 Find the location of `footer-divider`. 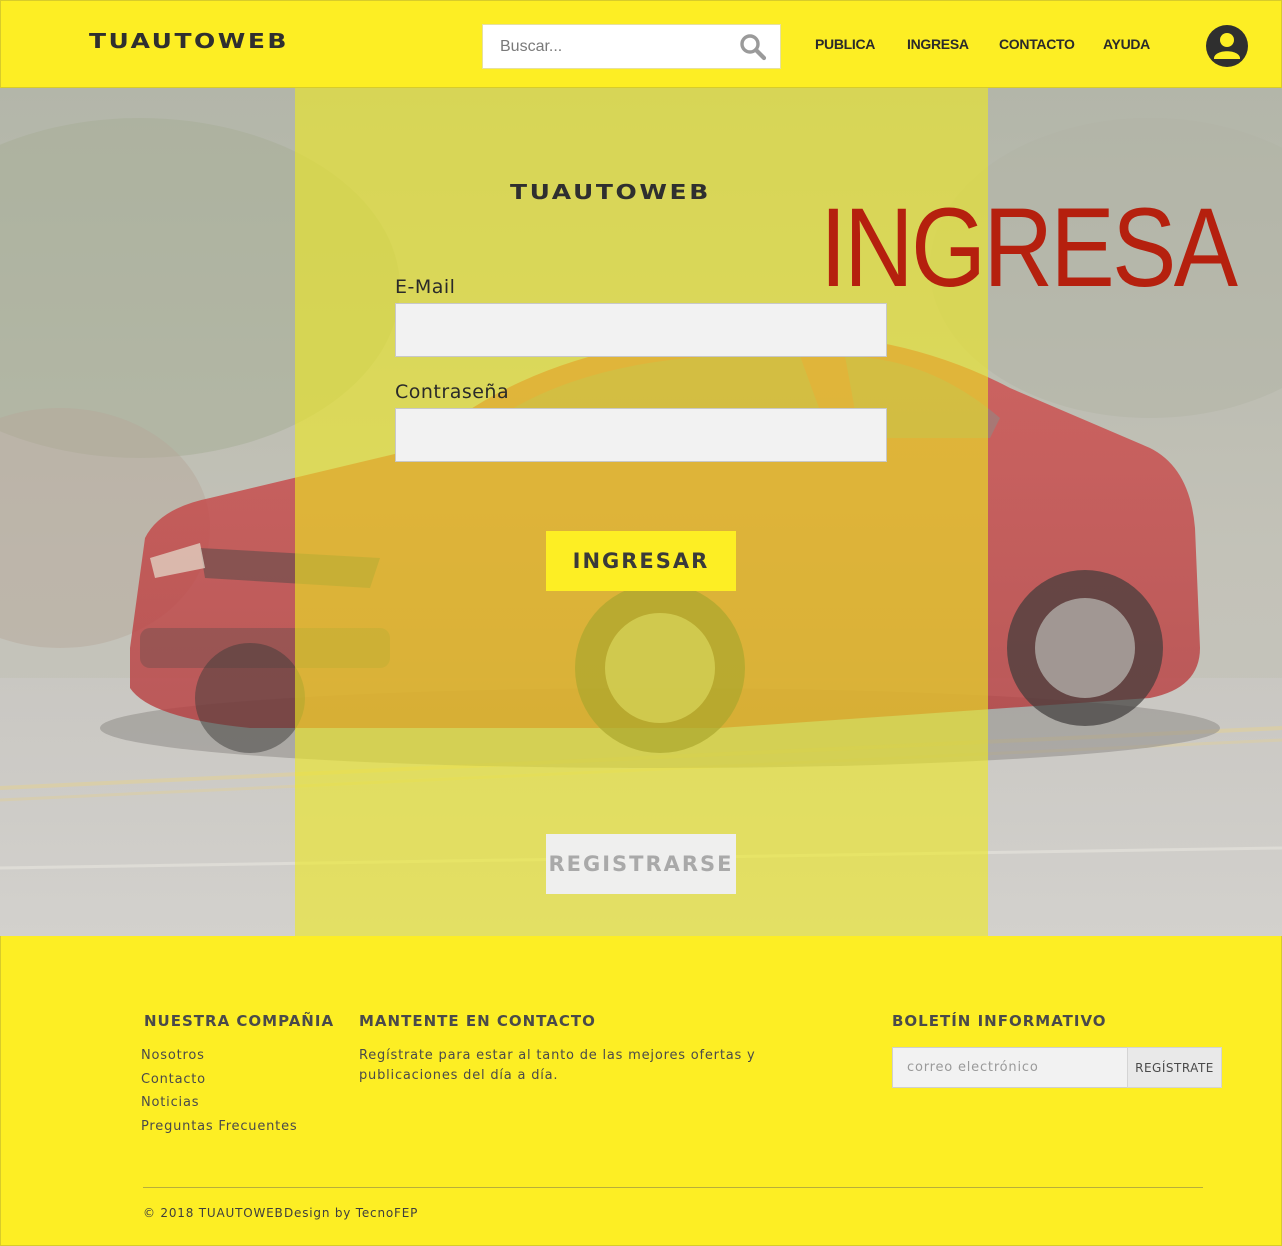

footer-divider is located at coordinates (673, 1187).